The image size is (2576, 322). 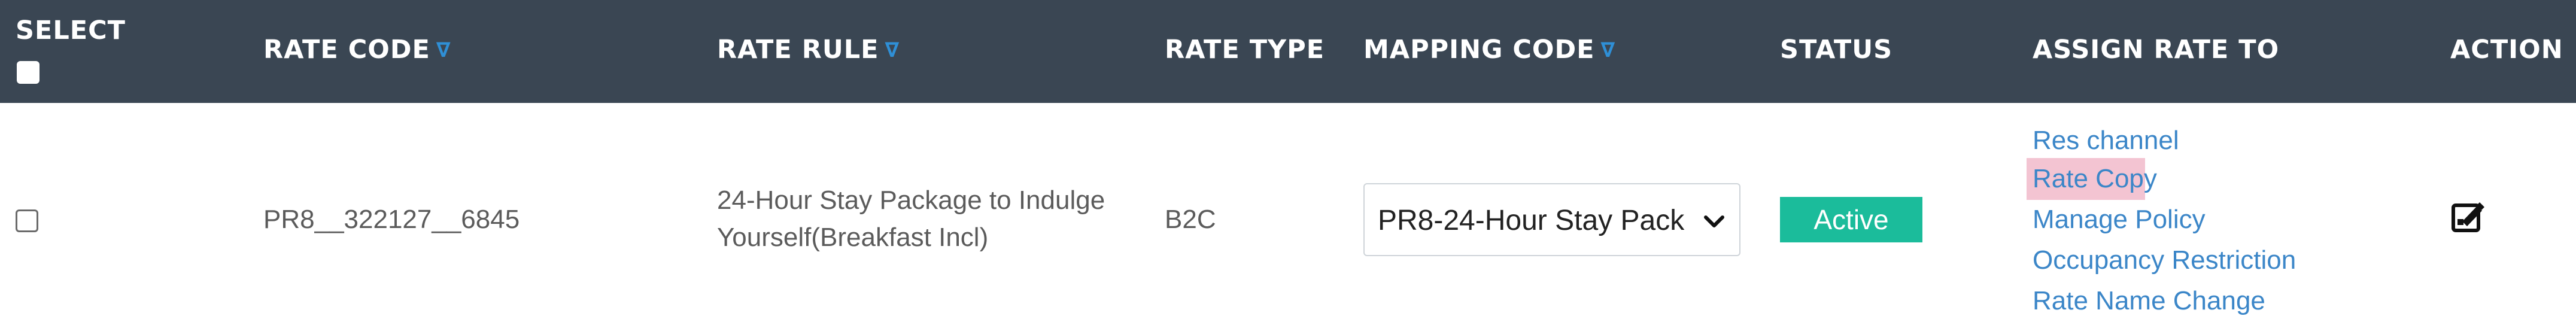 What do you see at coordinates (2506, 50) in the screenshot?
I see `header-action: ACTION` at bounding box center [2506, 50].